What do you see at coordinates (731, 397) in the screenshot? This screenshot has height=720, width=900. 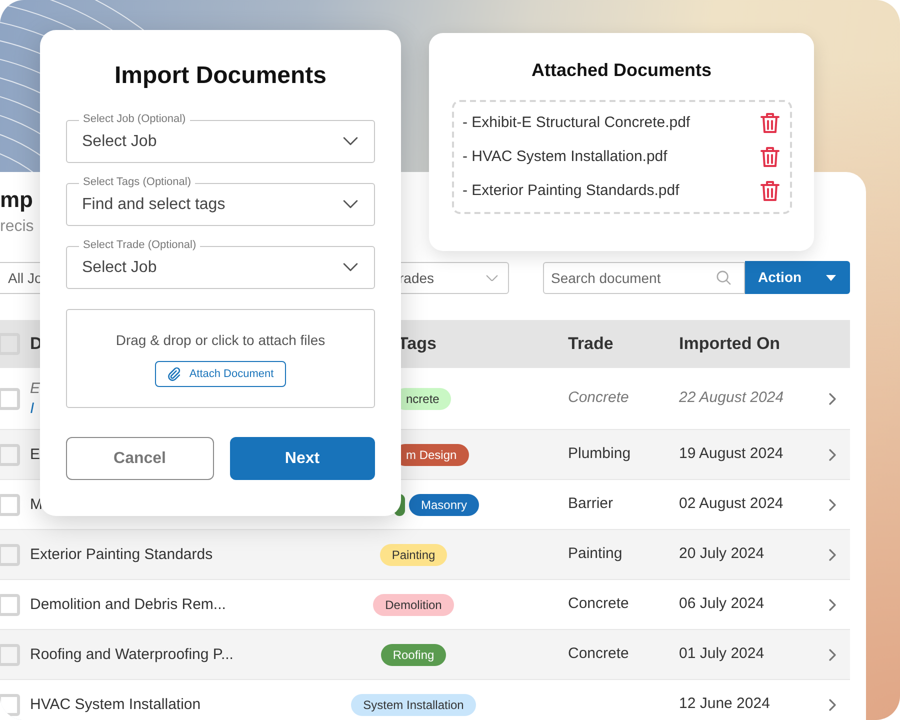 I see `table-cell: 22 August 2024` at bounding box center [731, 397].